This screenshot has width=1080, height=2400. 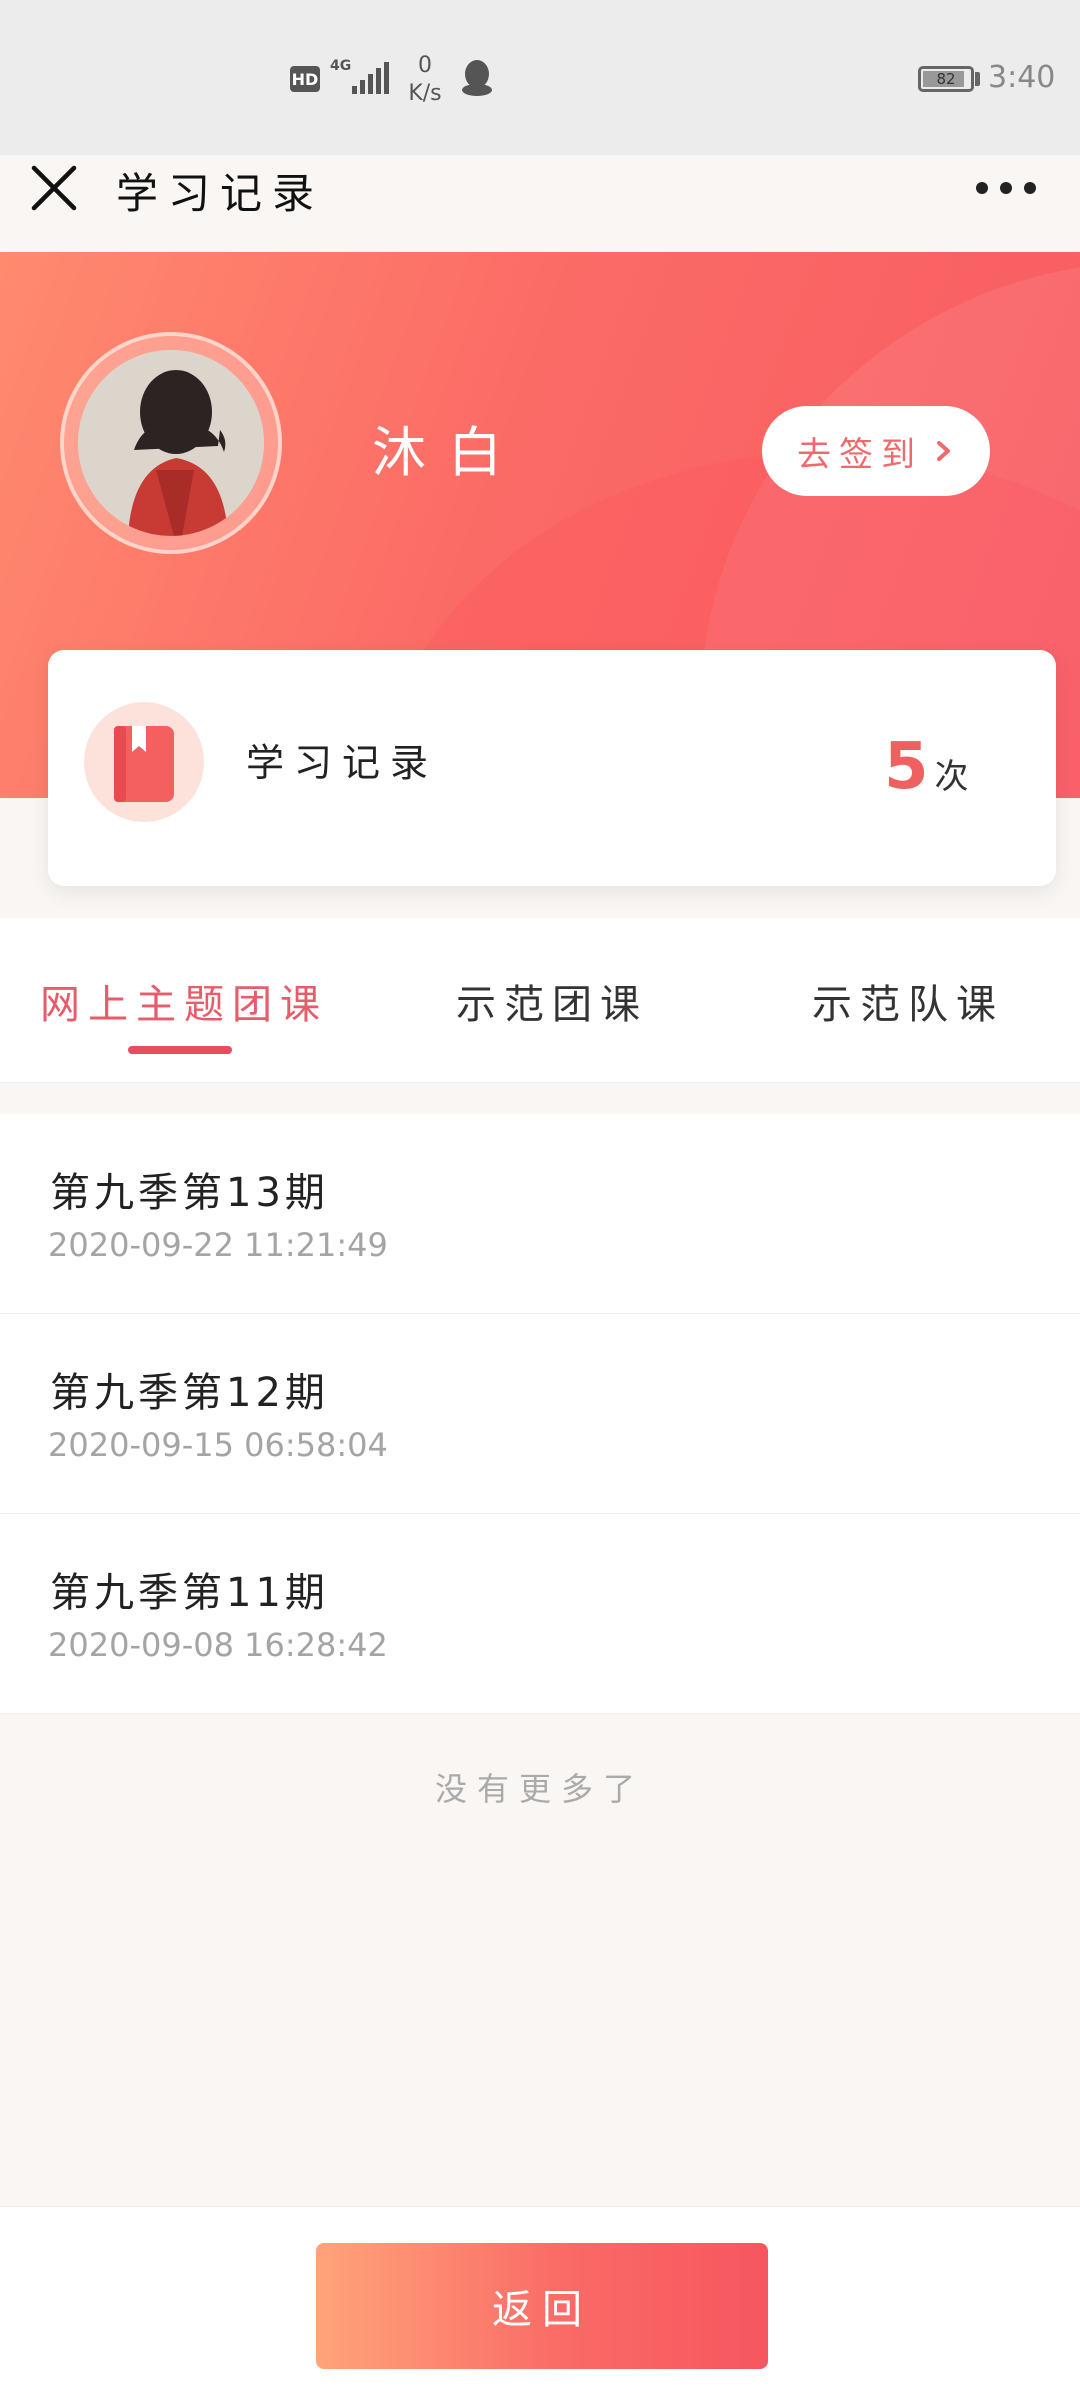 I want to click on record-time: 2020-09-08 16:28:42, so click(x=218, y=1645).